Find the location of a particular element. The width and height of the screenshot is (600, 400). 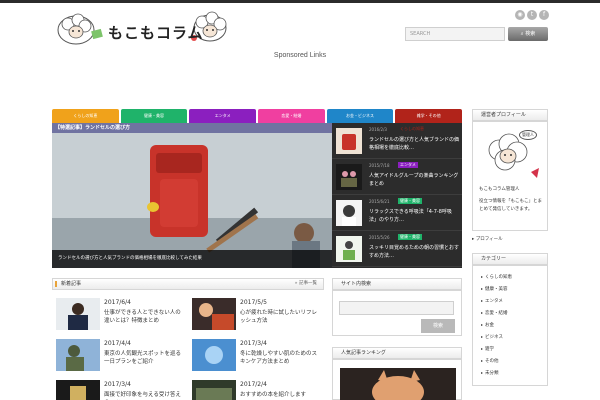

post-title: 仕事ができる人とできない人の違いとは？特徴まとめ is located at coordinates (145, 317).